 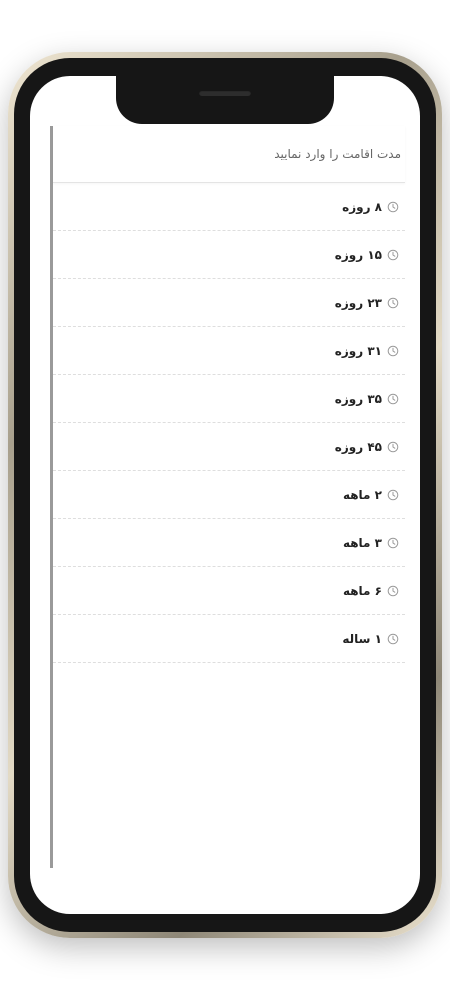 What do you see at coordinates (358, 350) in the screenshot?
I see `option-label: ۳۱ روزه` at bounding box center [358, 350].